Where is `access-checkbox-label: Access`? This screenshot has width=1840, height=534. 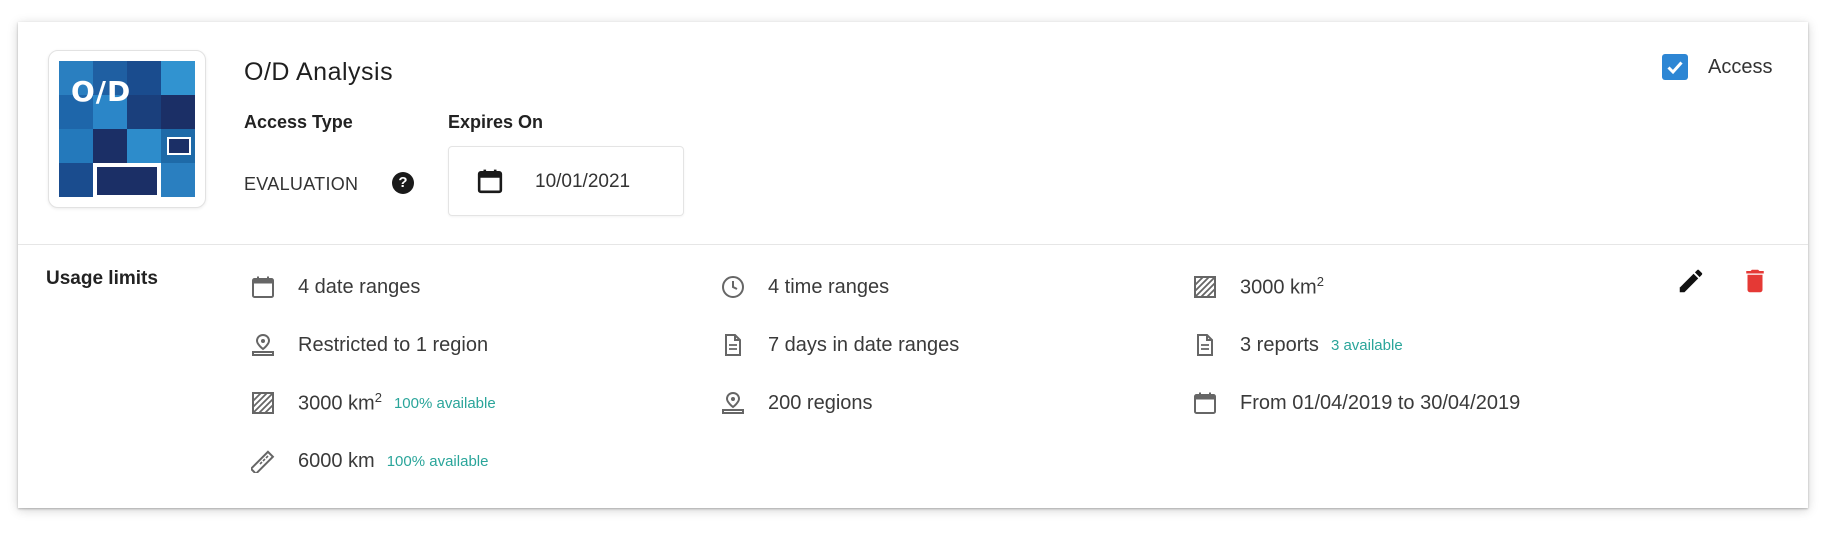
access-checkbox-label: Access is located at coordinates (1740, 67).